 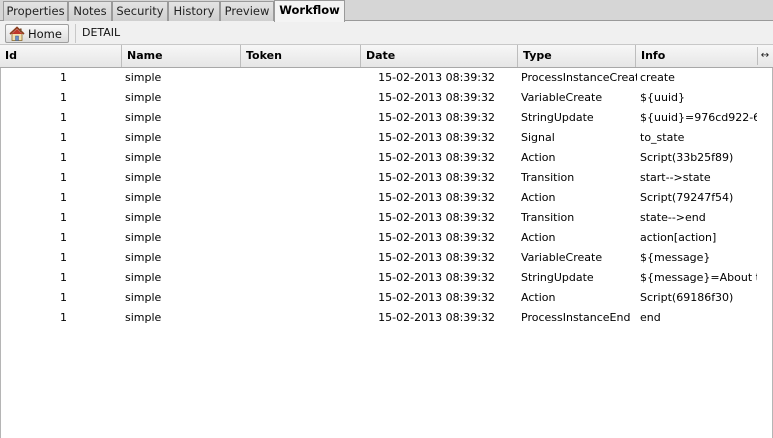 I want to click on cell-info: end, so click(x=650, y=317).